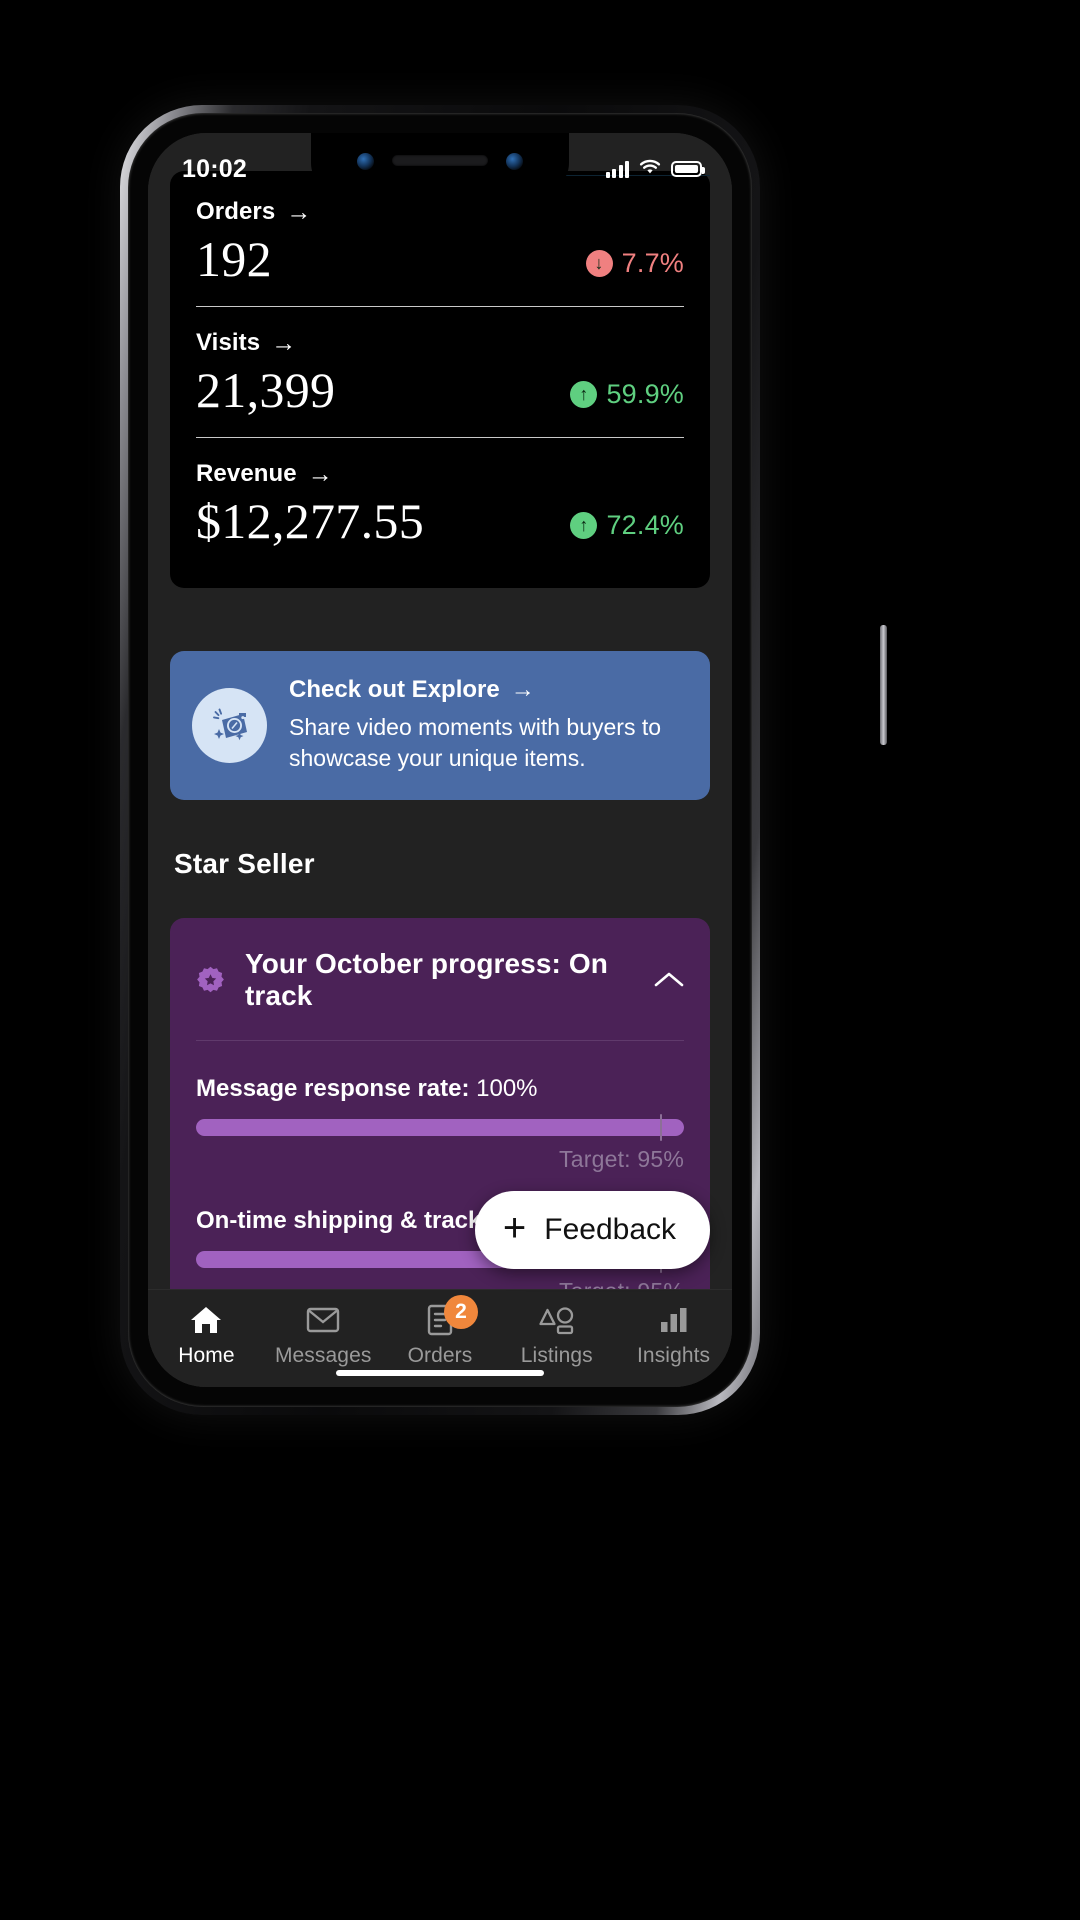  Describe the element at coordinates (440, 1331) in the screenshot. I see `tab-orders: 2 Orders` at that location.